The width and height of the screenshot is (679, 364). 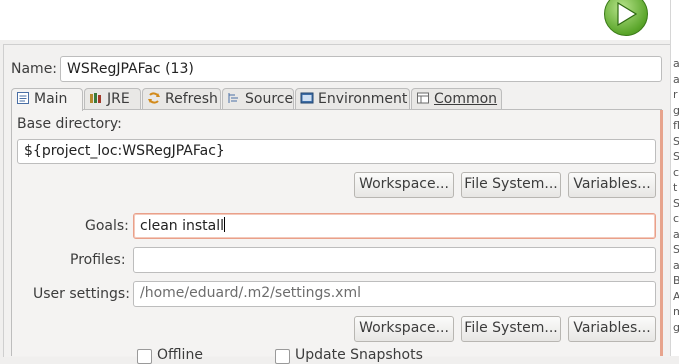 What do you see at coordinates (98, 260) in the screenshot?
I see `profiles-label: Profiles:` at bounding box center [98, 260].